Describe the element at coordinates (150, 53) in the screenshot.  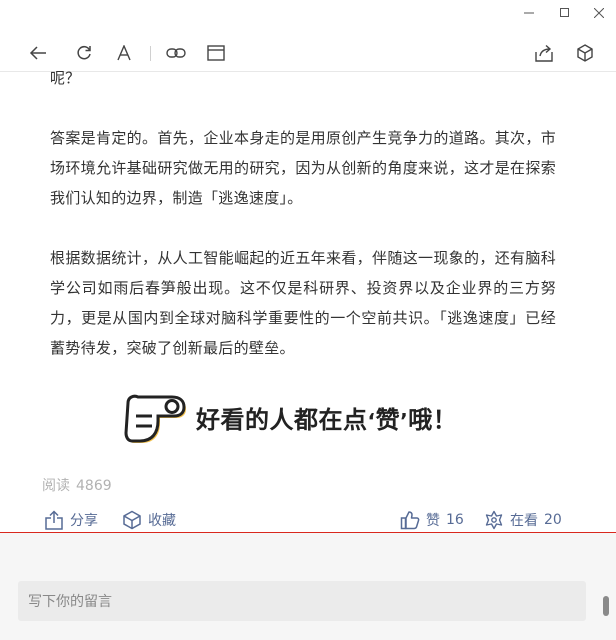
I see `toolbar-divider` at that location.